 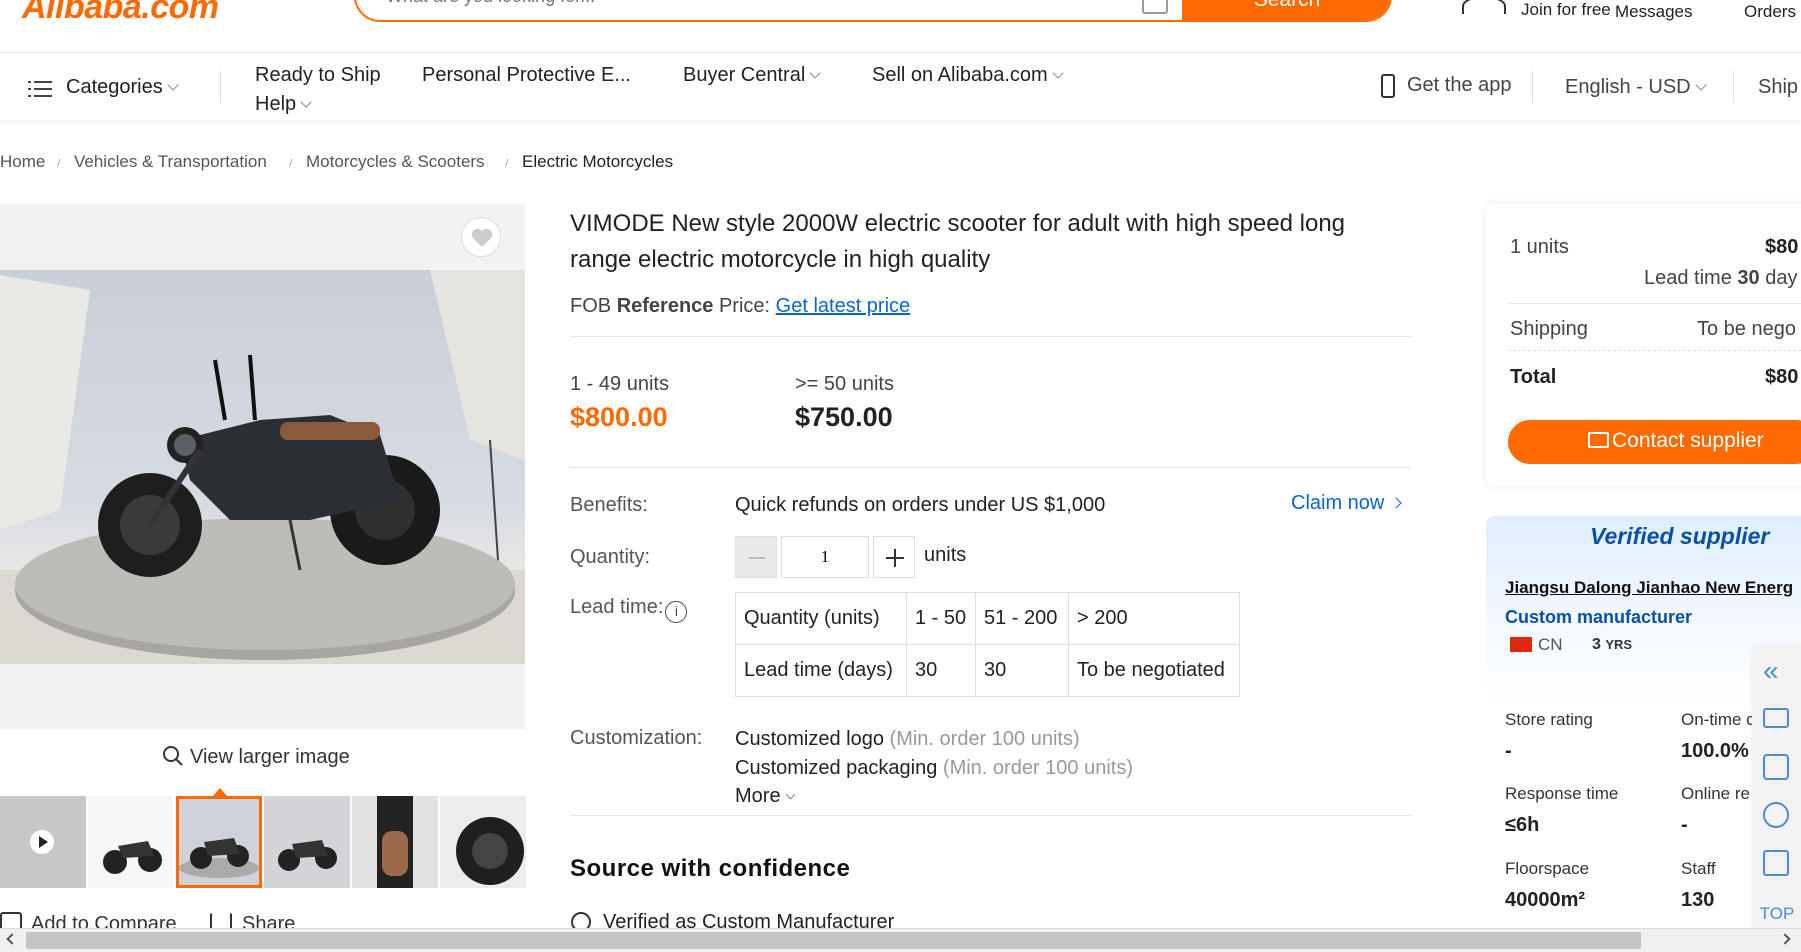 I want to click on customization-item: Customized logo (Min. order 100 units), so click(x=907, y=739).